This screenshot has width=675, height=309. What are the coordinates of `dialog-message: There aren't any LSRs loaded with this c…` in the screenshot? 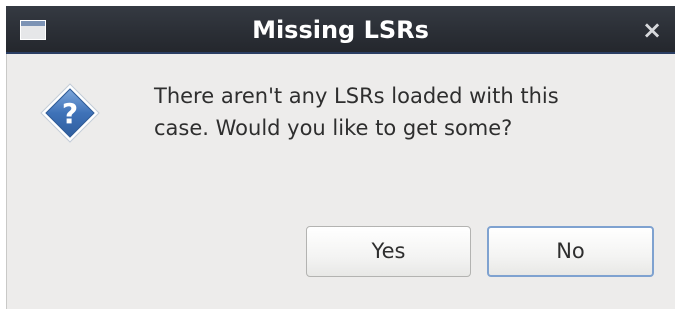 It's located at (356, 112).